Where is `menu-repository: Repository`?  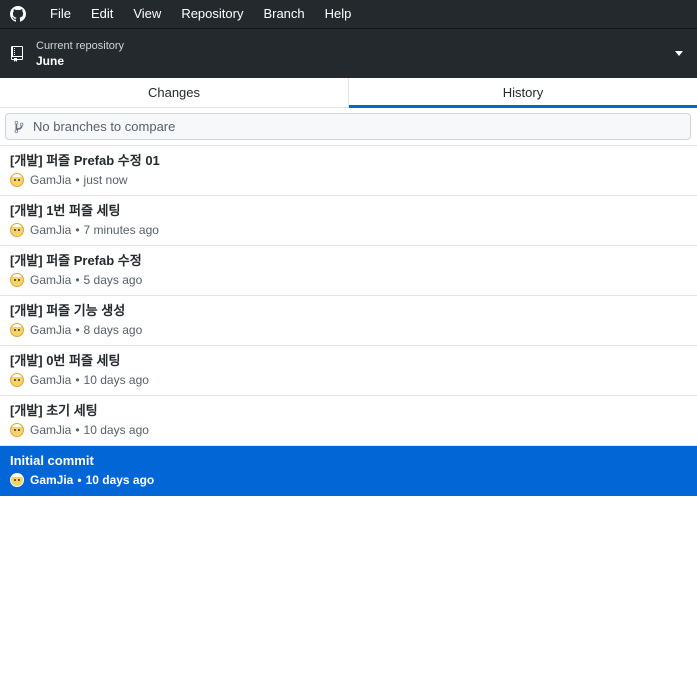
menu-repository: Repository is located at coordinates (212, 14).